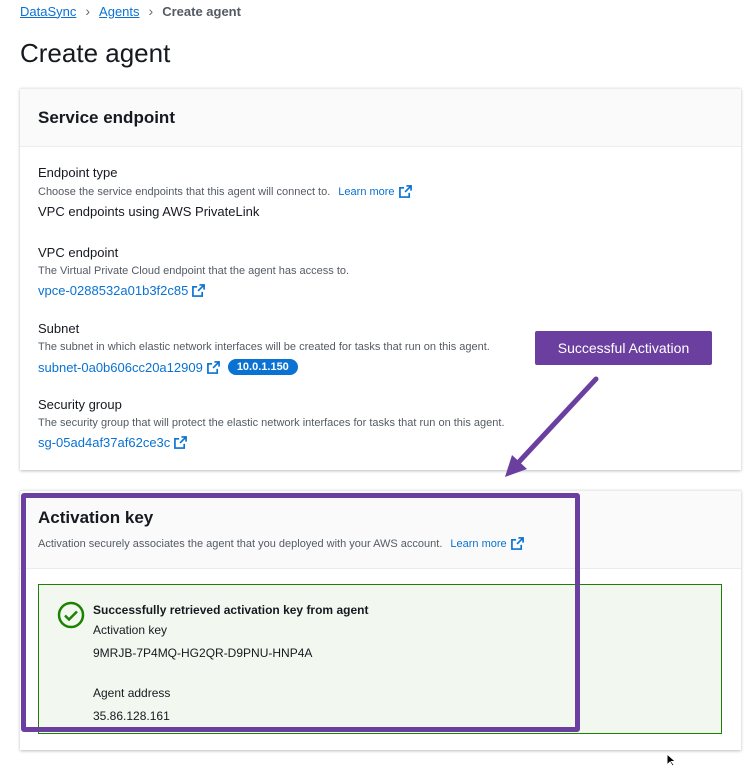 The image size is (755, 766). Describe the element at coordinates (623, 348) in the screenshot. I see `annotation-callout: Successful Activation` at that location.